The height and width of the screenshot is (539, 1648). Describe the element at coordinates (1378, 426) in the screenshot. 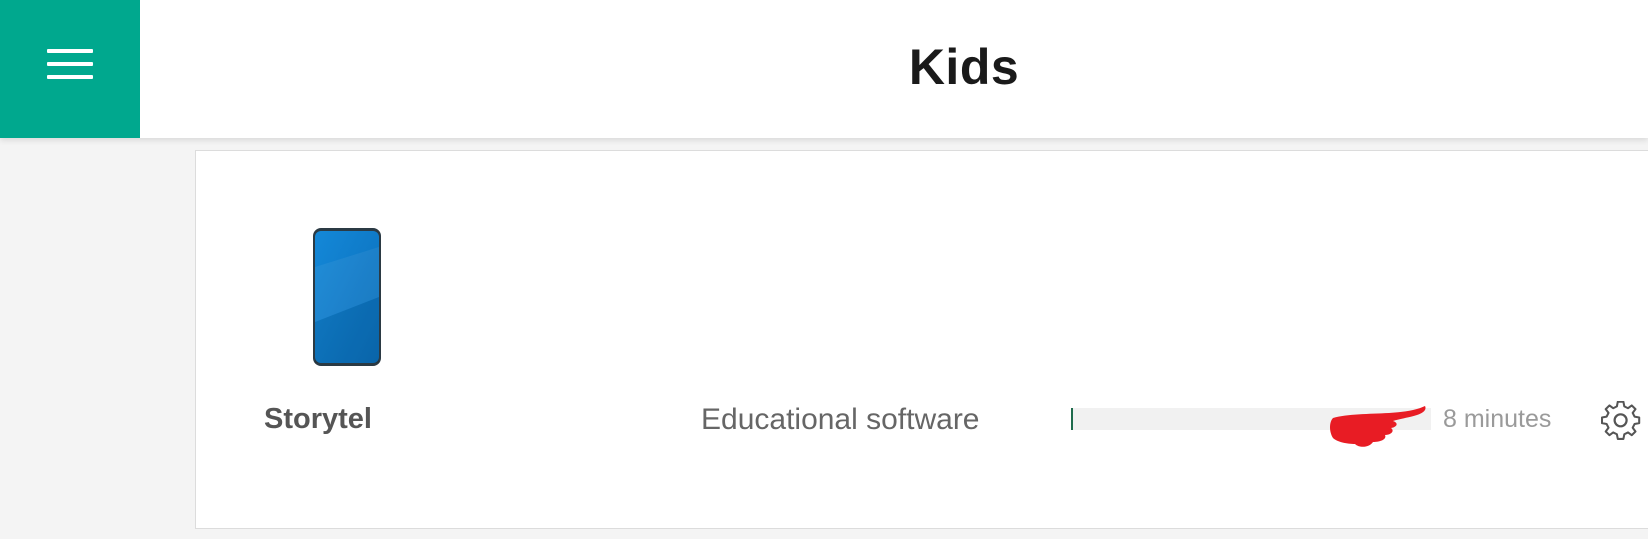

I see `pointing-hand-annotation-icon` at that location.